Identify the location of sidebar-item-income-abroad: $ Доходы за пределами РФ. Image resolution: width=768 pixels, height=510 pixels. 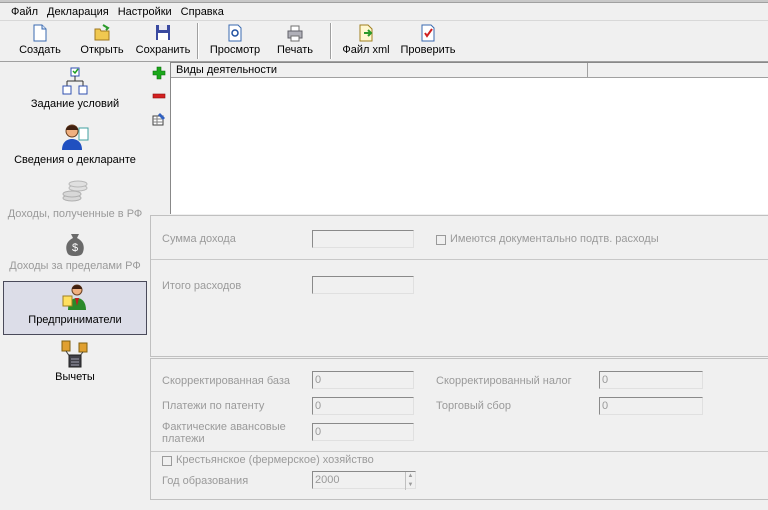
(75, 254).